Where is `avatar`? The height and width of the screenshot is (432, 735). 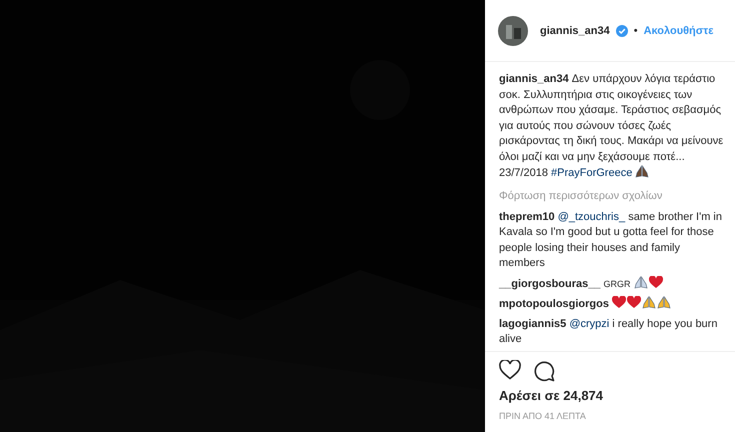
avatar is located at coordinates (513, 31).